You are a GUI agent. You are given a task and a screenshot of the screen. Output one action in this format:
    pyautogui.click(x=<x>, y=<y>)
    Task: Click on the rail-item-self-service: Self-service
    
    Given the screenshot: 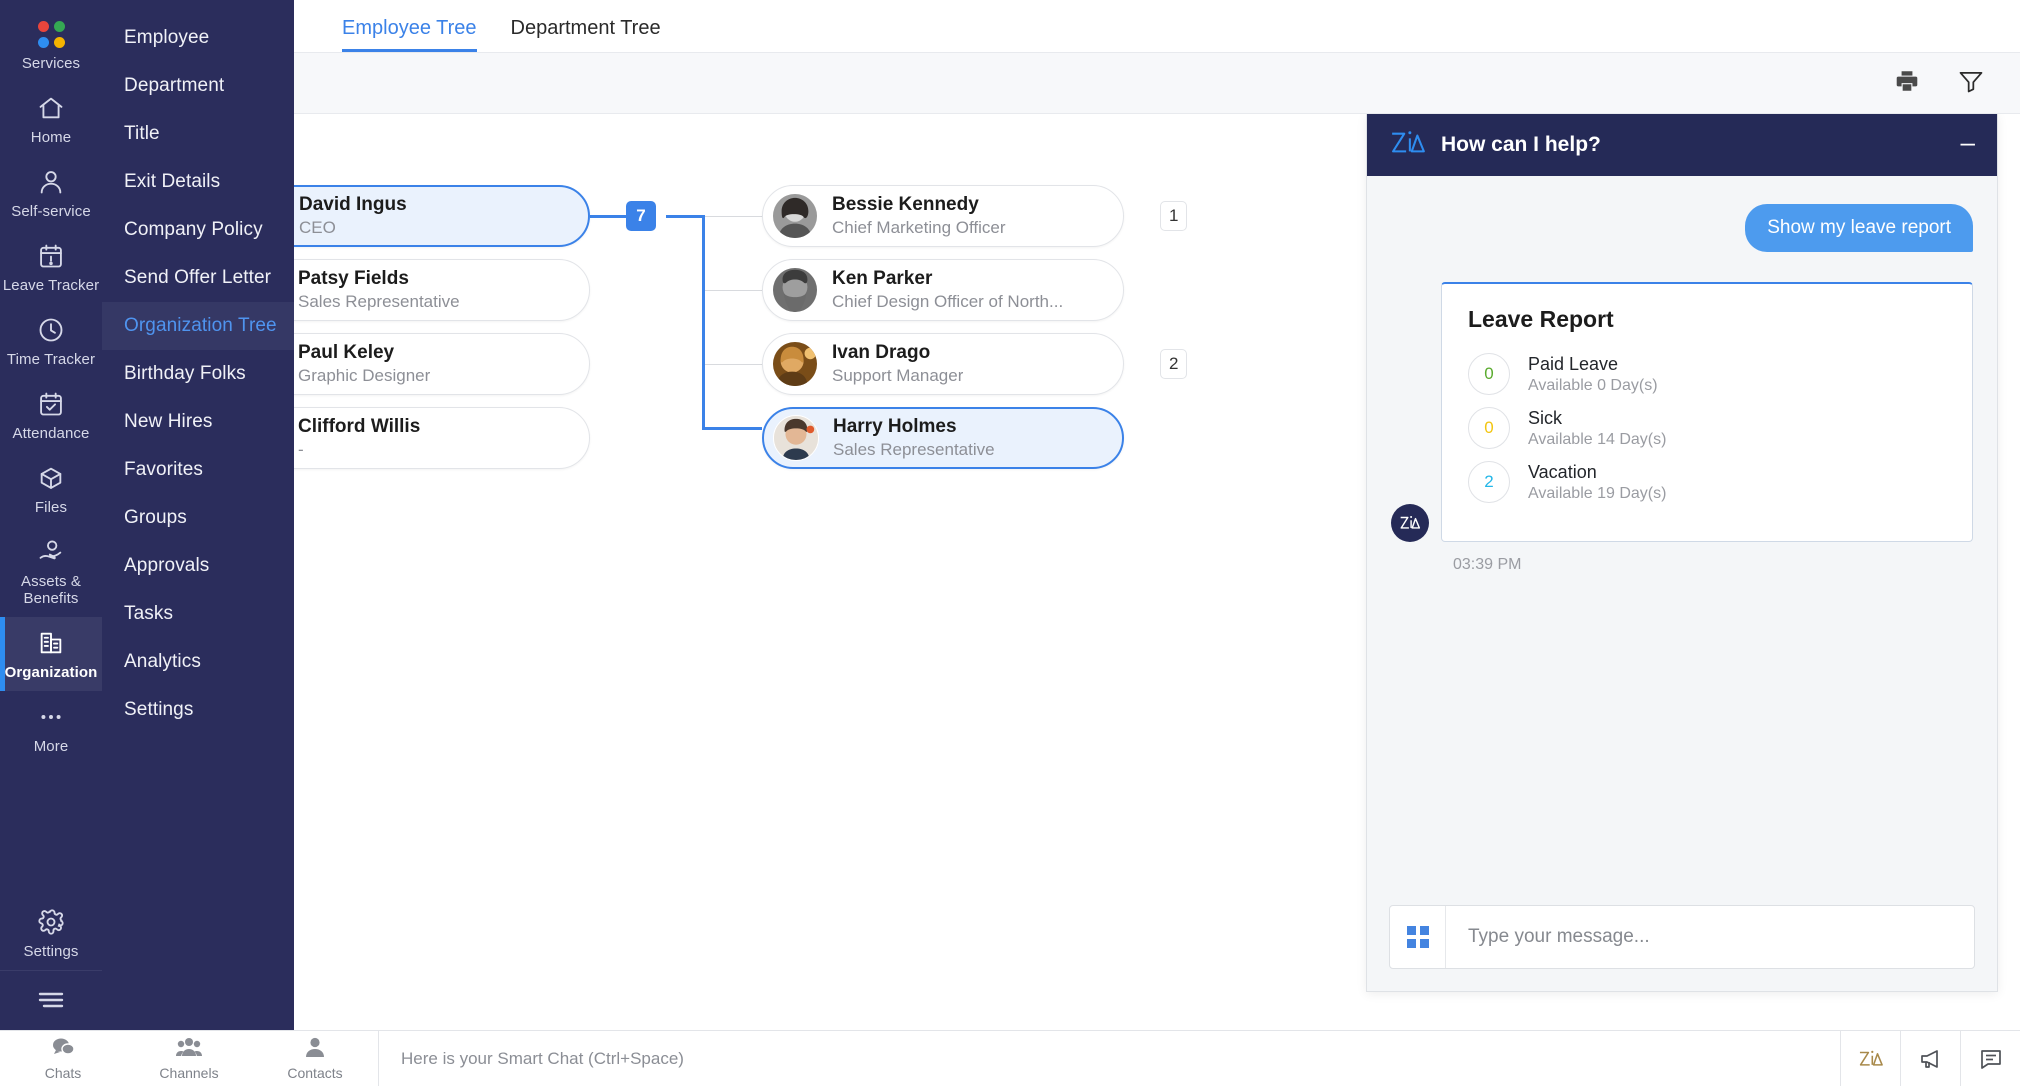 What is the action you would take?
    pyautogui.click(x=51, y=193)
    